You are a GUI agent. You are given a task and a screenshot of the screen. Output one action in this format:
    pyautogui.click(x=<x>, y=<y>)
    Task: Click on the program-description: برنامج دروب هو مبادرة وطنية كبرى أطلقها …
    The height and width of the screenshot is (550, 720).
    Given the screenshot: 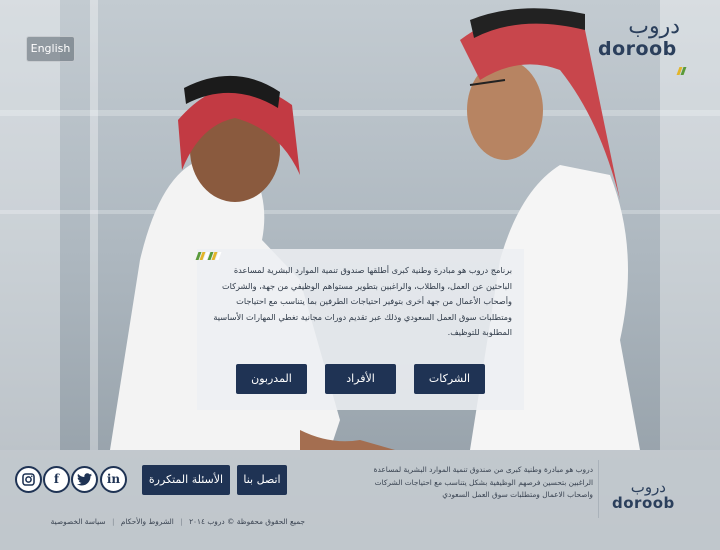 What is the action you would take?
    pyautogui.click(x=362, y=301)
    